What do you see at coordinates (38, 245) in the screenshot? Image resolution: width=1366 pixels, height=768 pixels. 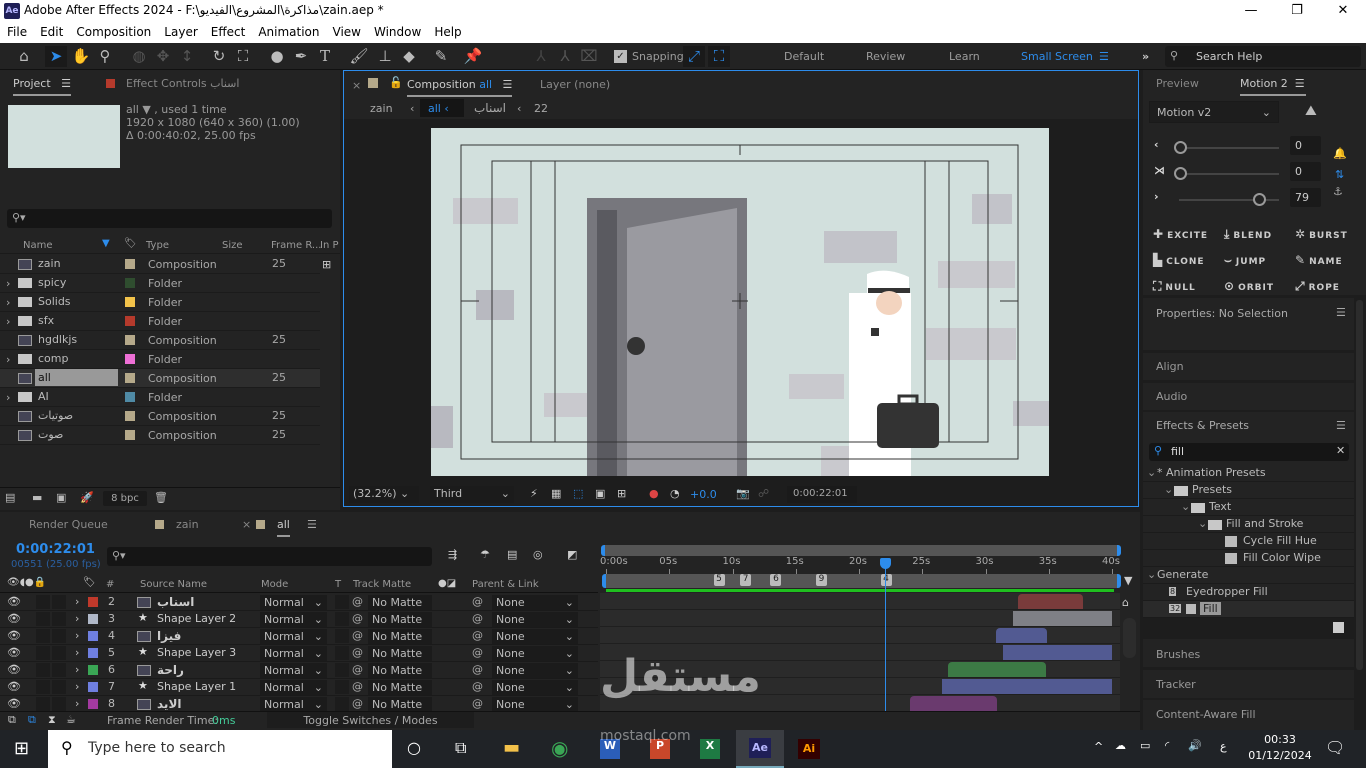 I see `col-name: Name` at bounding box center [38, 245].